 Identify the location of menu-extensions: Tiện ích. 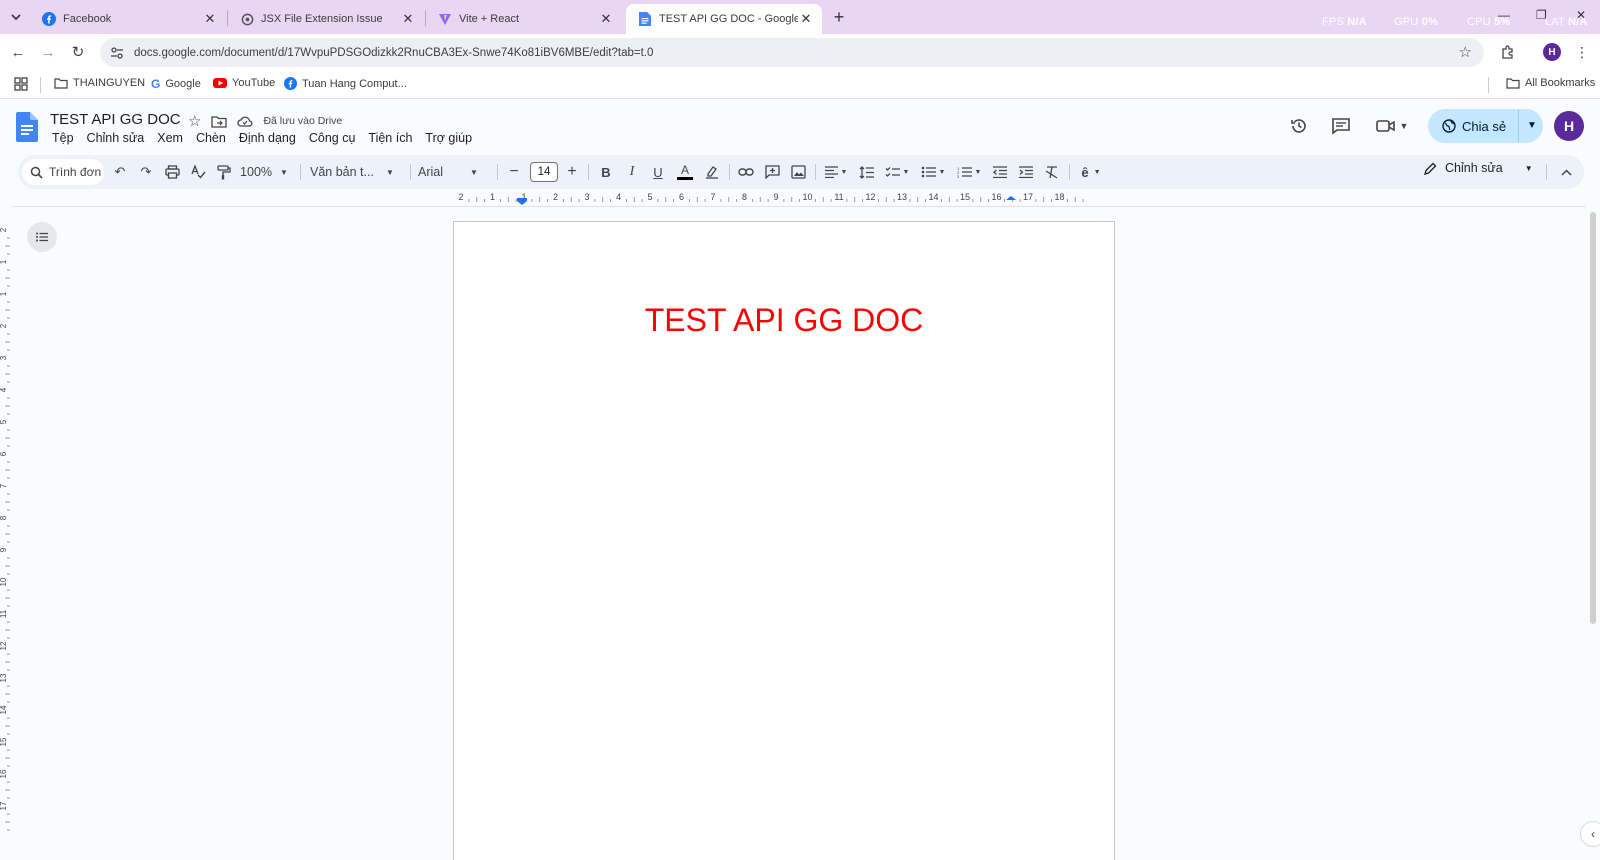
(390, 138).